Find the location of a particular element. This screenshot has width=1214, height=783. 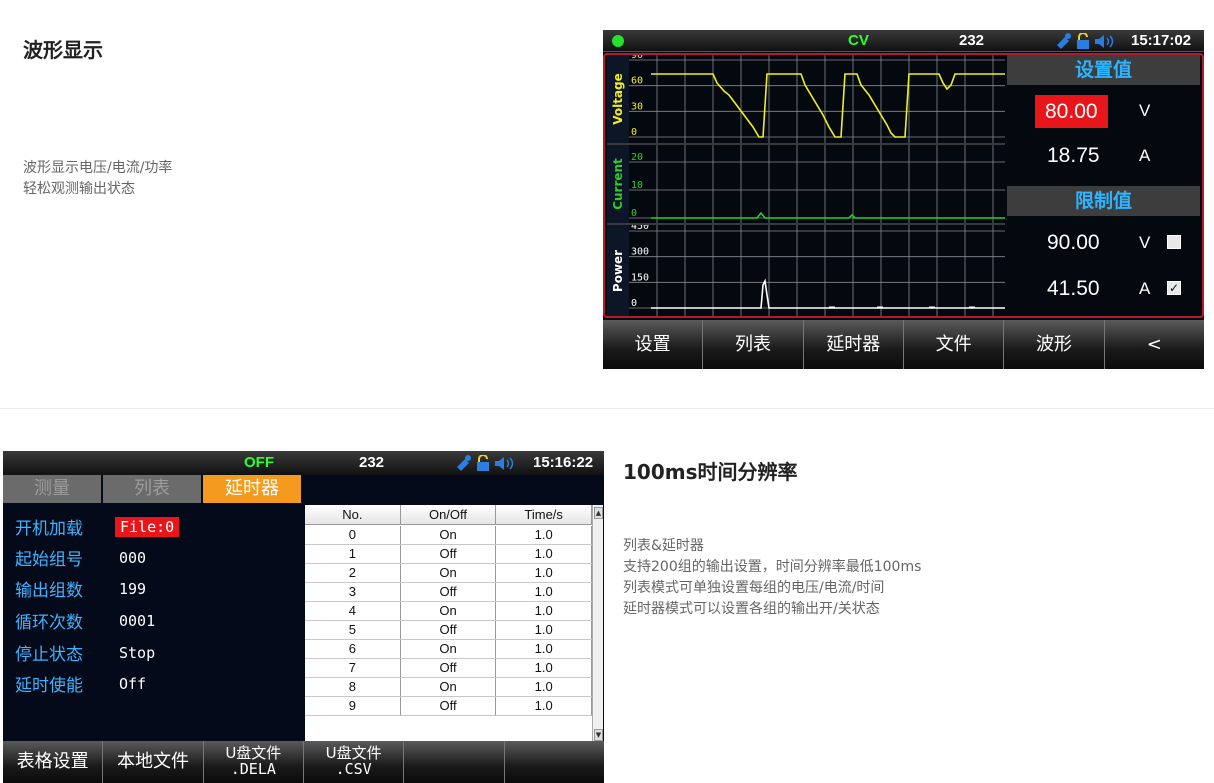

param-value: File:0 is located at coordinates (147, 527).